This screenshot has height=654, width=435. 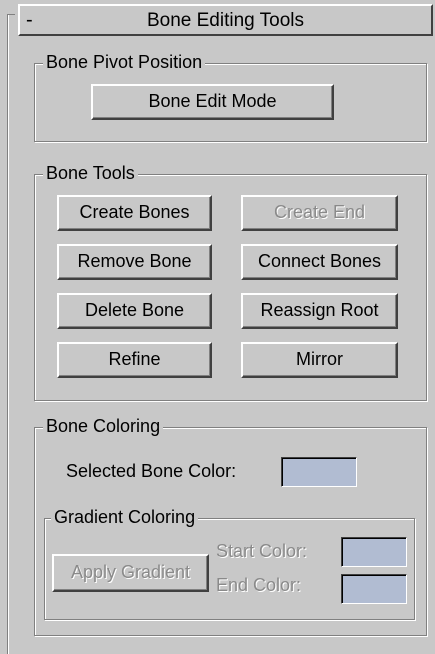 I want to click on panel-edge-tick, so click(x=11, y=14).